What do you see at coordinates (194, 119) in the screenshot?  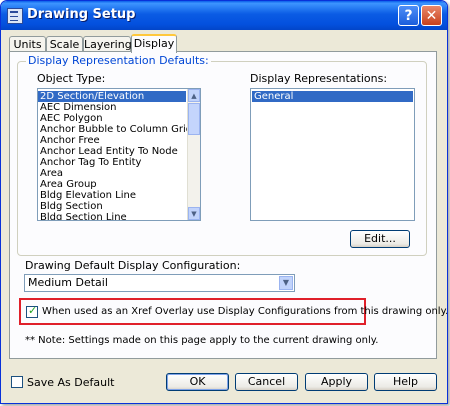 I see `scroll-thumb` at bounding box center [194, 119].